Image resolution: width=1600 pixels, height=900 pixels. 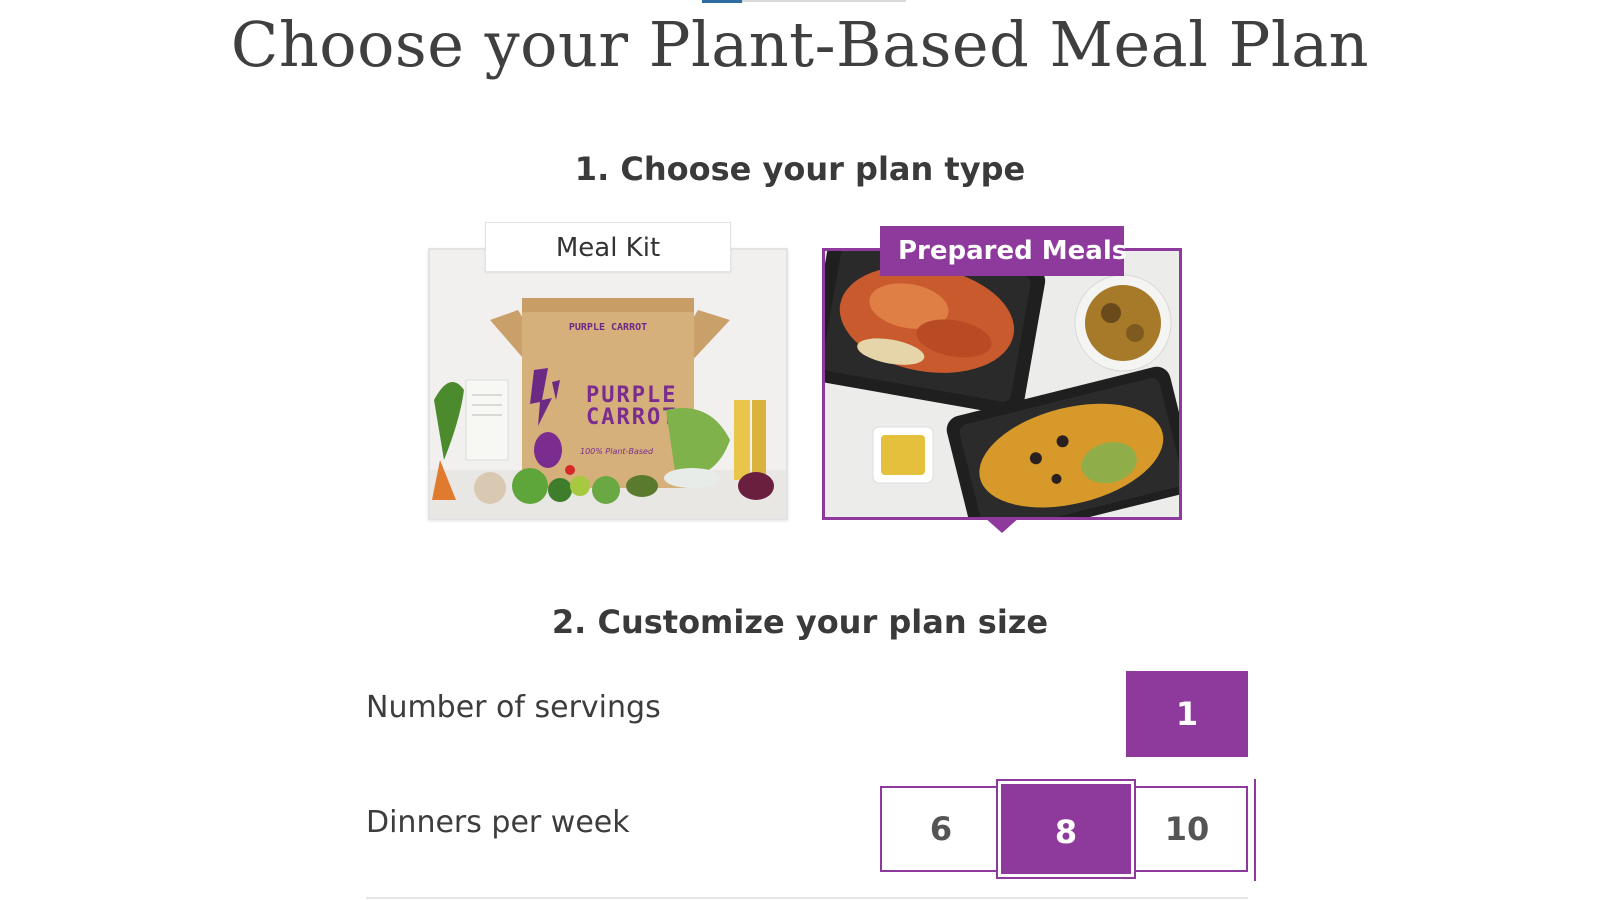 What do you see at coordinates (1187, 829) in the screenshot?
I see `dinners-option-10: 10` at bounding box center [1187, 829].